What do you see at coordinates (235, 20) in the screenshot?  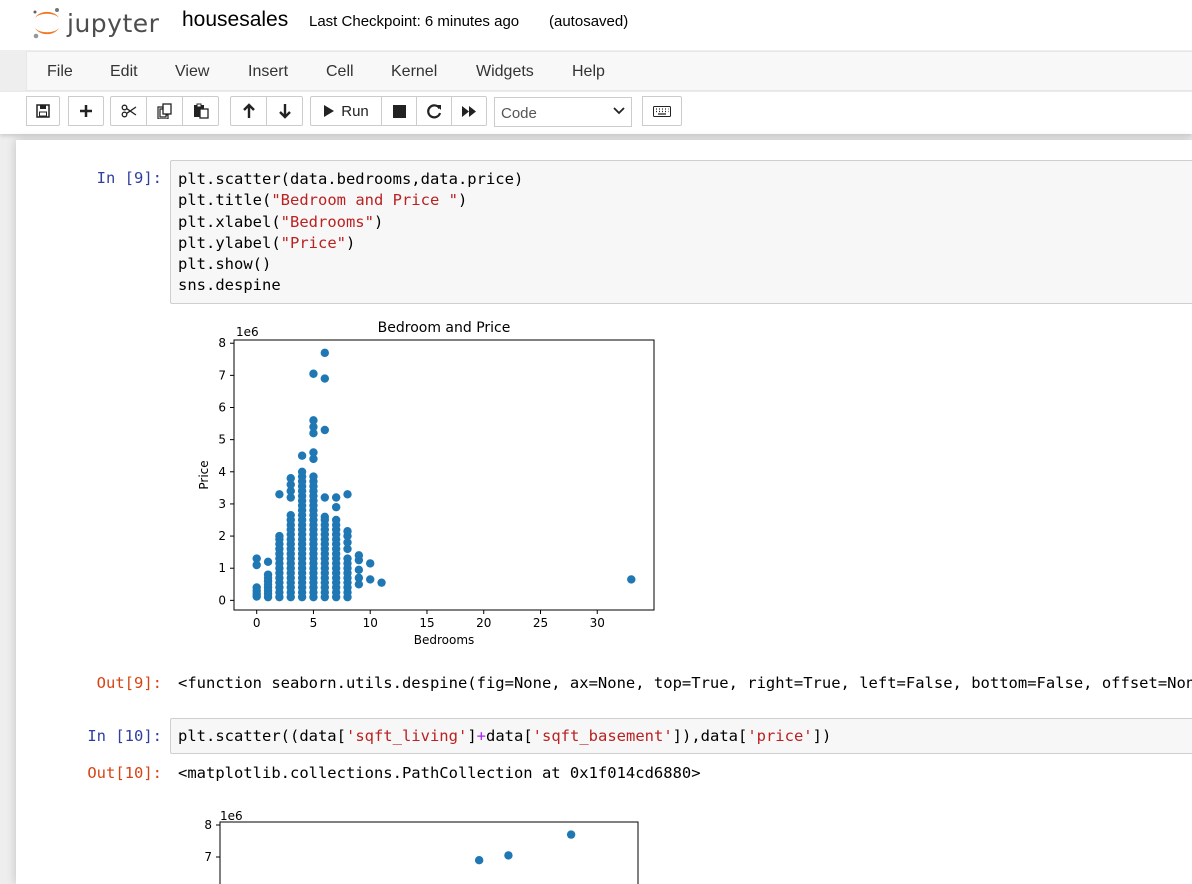 I see `notebook-name: housesales` at bounding box center [235, 20].